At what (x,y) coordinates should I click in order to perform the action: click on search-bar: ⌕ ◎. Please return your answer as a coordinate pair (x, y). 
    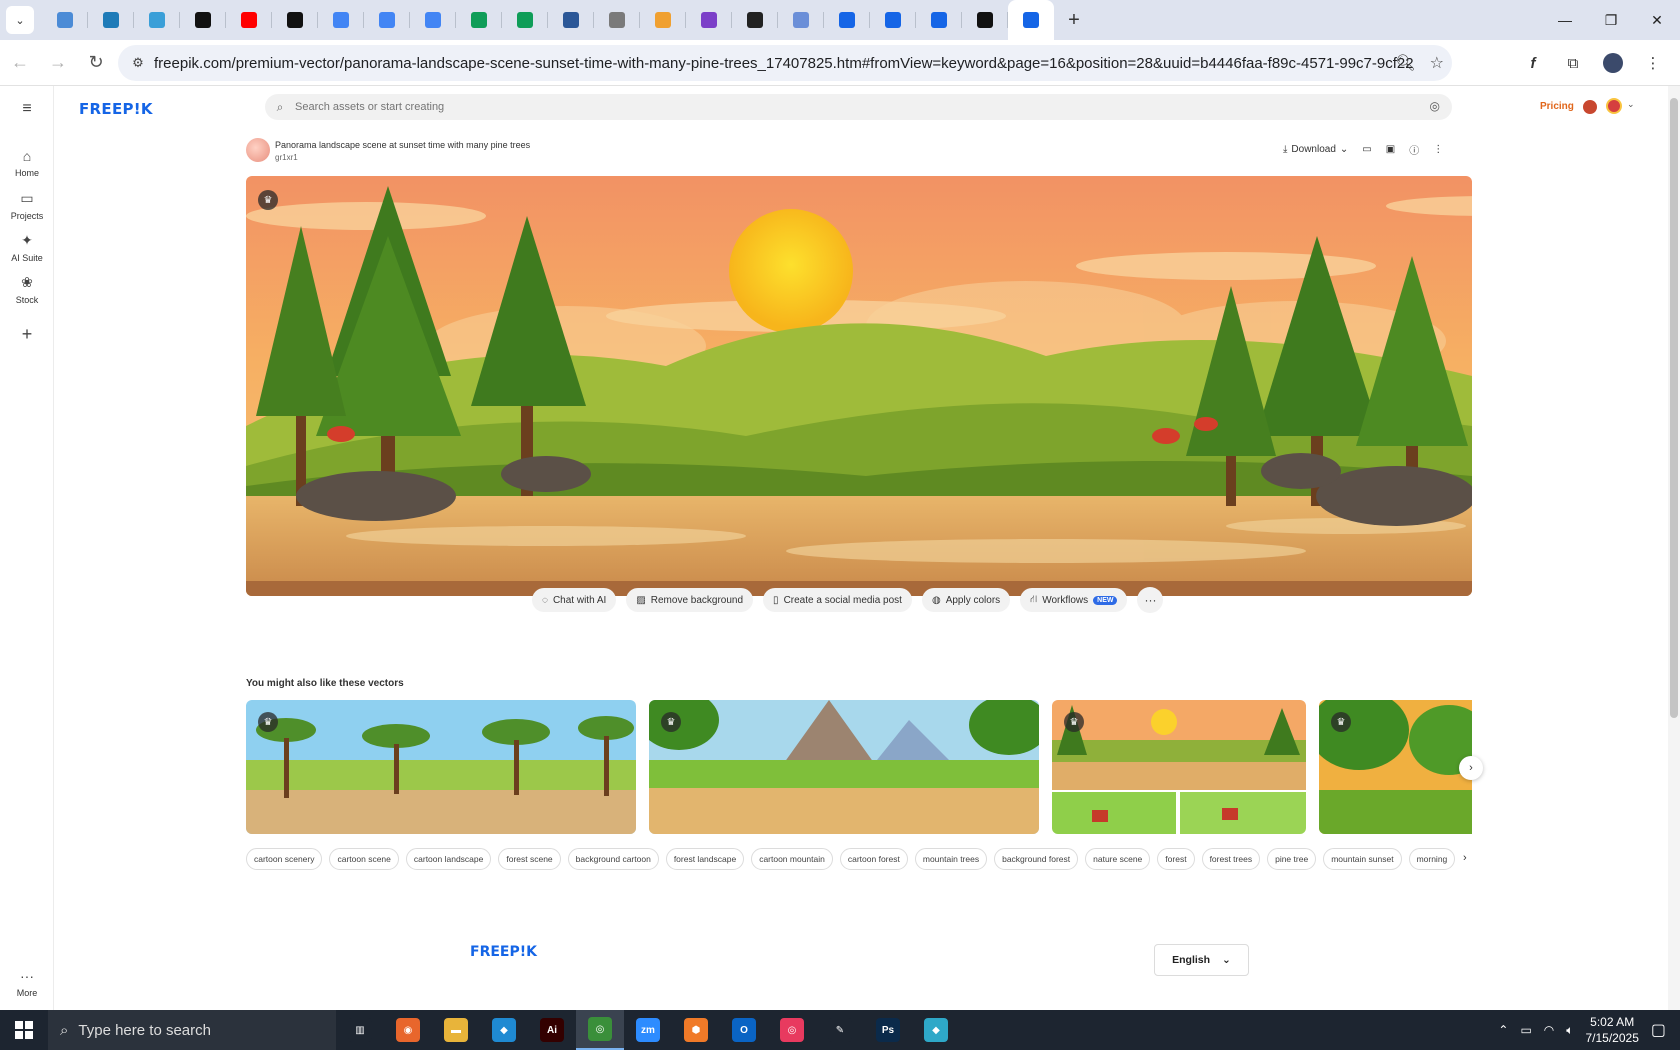
    Looking at the image, I should click on (858, 107).